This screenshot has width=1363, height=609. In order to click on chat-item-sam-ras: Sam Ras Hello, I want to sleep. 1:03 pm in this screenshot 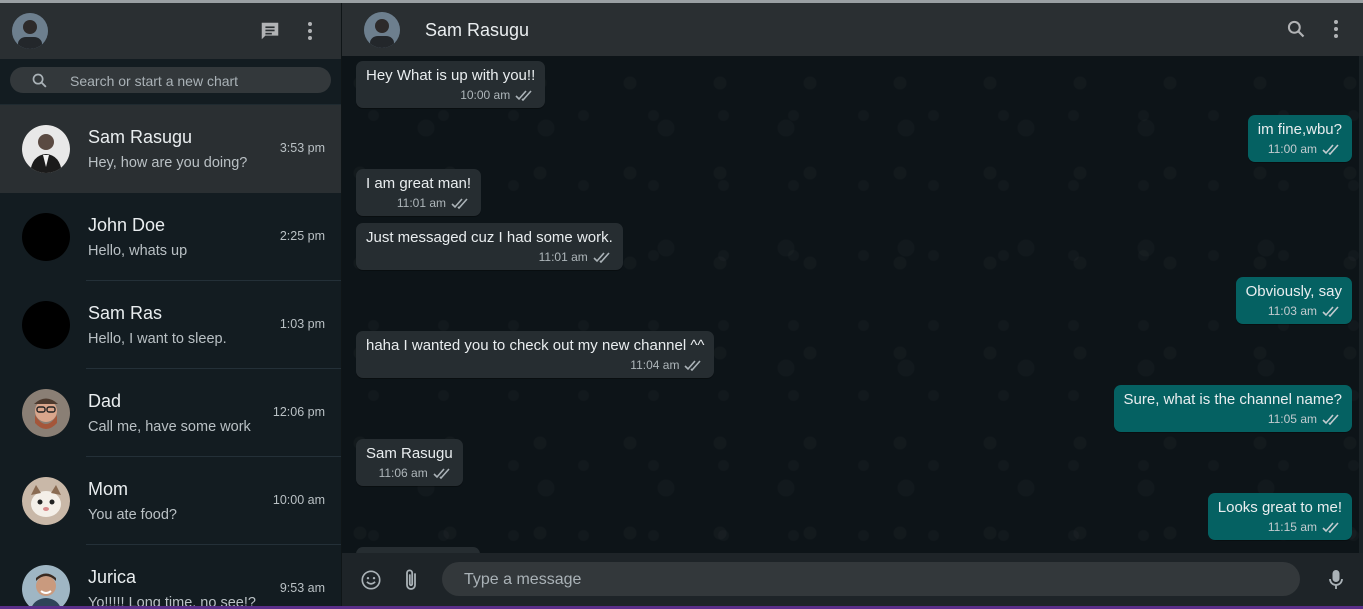, I will do `click(170, 325)`.